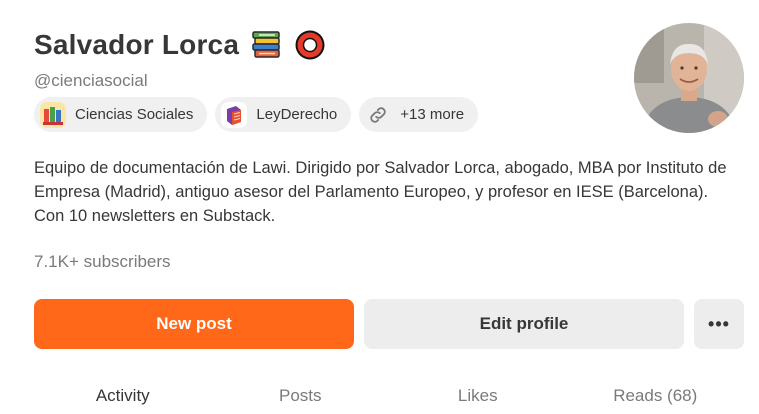 This screenshot has width=759, height=414. I want to click on ellipsis-icon: •••, so click(719, 323).